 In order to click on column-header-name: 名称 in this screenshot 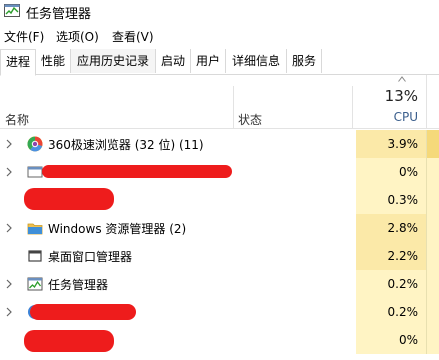, I will do `click(17, 119)`.